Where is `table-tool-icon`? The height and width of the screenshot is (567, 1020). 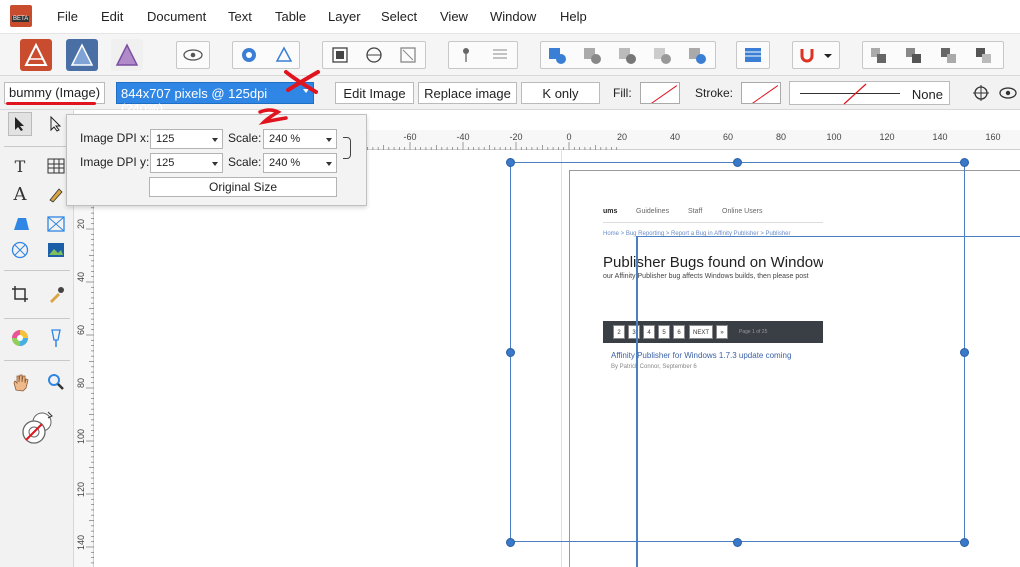
table-tool-icon is located at coordinates (56, 166).